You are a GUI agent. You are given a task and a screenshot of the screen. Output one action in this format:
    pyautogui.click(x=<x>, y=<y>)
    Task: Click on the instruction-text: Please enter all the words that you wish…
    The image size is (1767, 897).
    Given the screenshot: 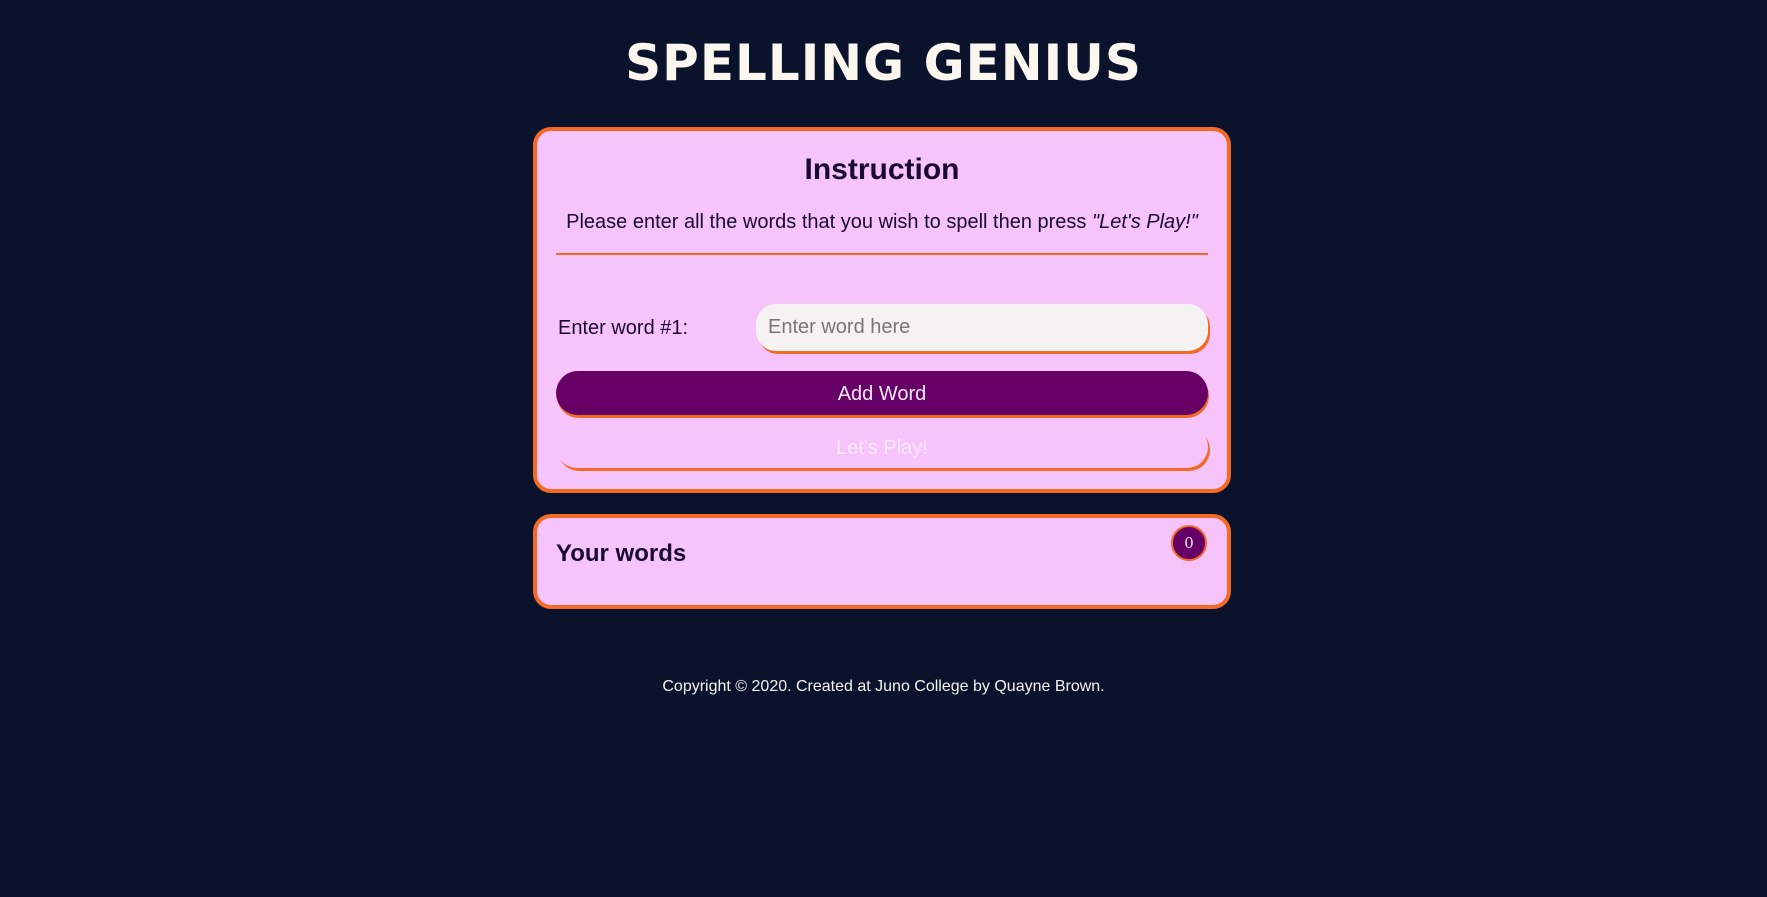 What is the action you would take?
    pyautogui.click(x=882, y=222)
    